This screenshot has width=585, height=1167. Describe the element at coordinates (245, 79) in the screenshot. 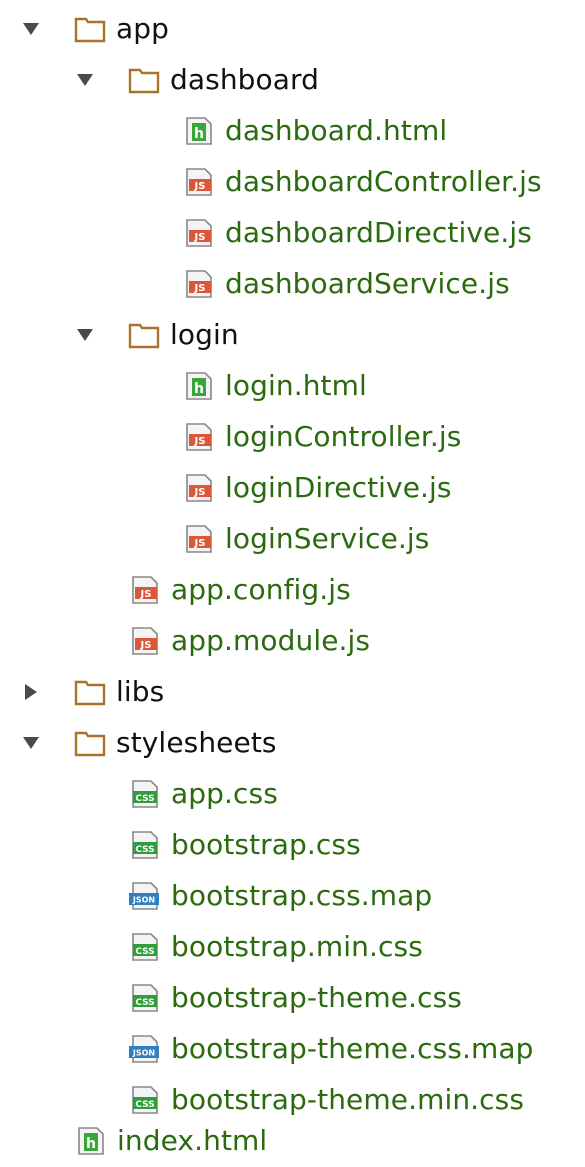

I see `folder-label: dashboard` at that location.